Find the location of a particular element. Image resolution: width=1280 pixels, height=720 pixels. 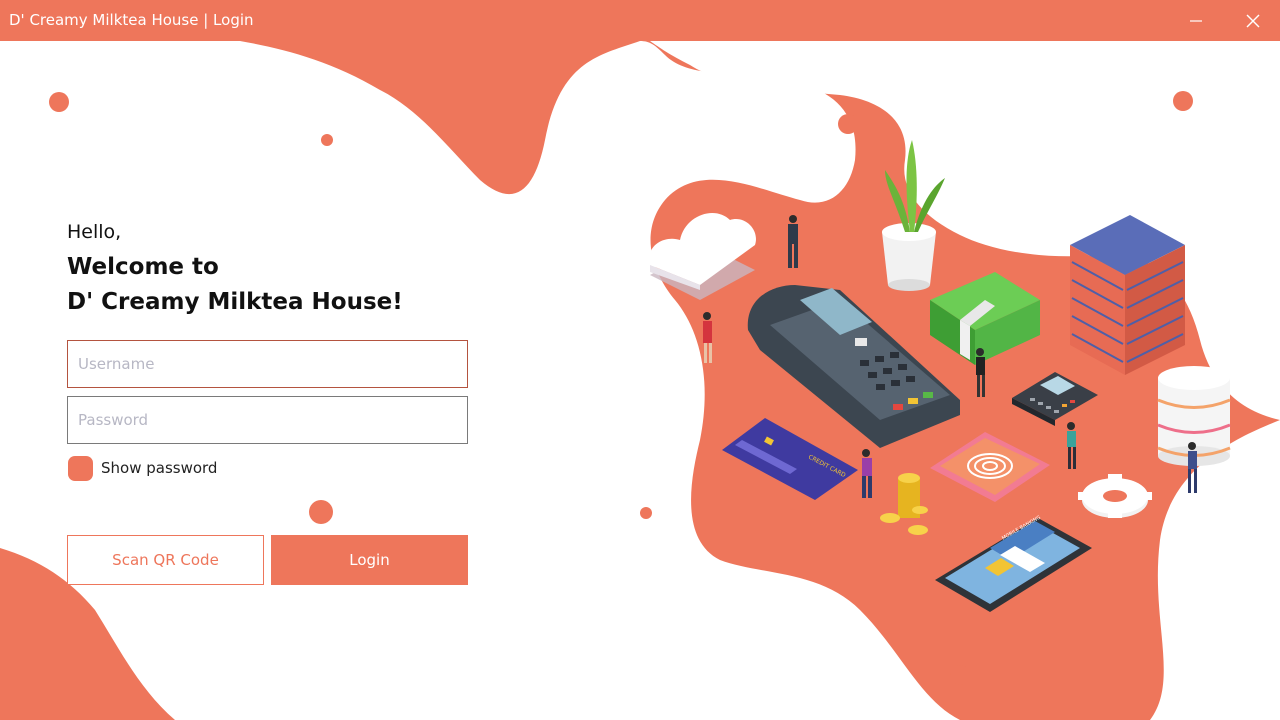

login-label: Login is located at coordinates (369, 560).